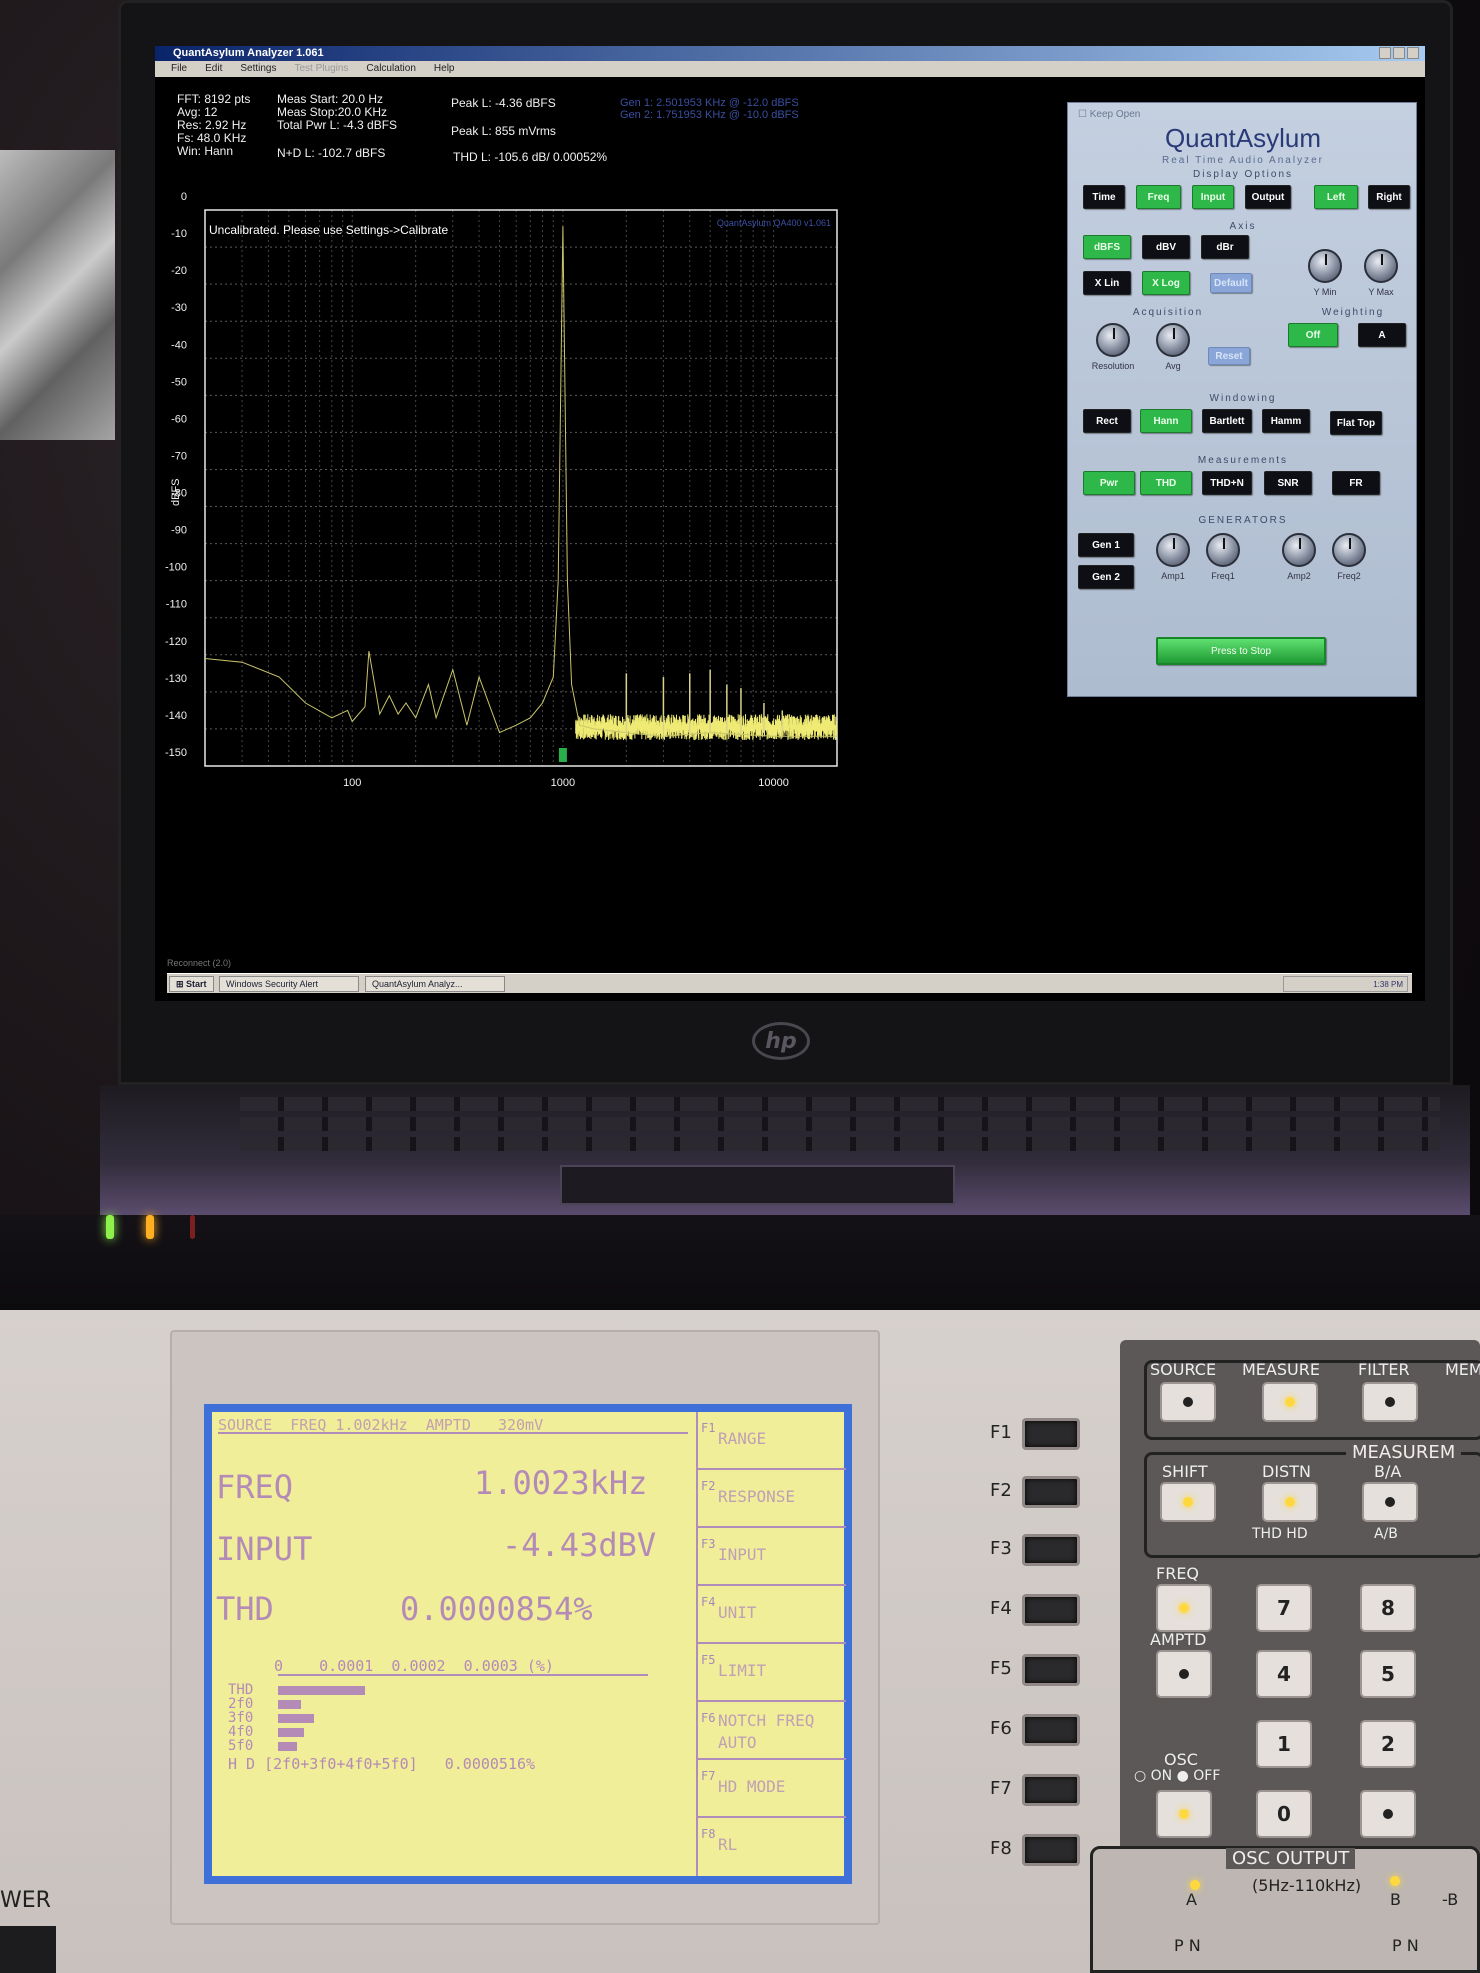 The width and height of the screenshot is (1480, 1973). I want to click on freq1-knob, so click(1223, 550).